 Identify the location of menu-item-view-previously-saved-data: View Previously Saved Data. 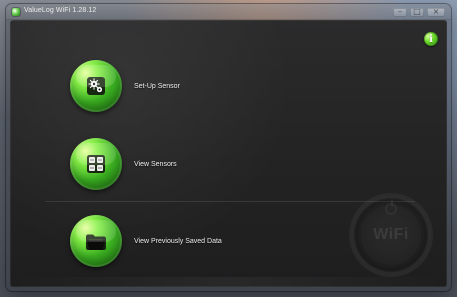
(146, 241).